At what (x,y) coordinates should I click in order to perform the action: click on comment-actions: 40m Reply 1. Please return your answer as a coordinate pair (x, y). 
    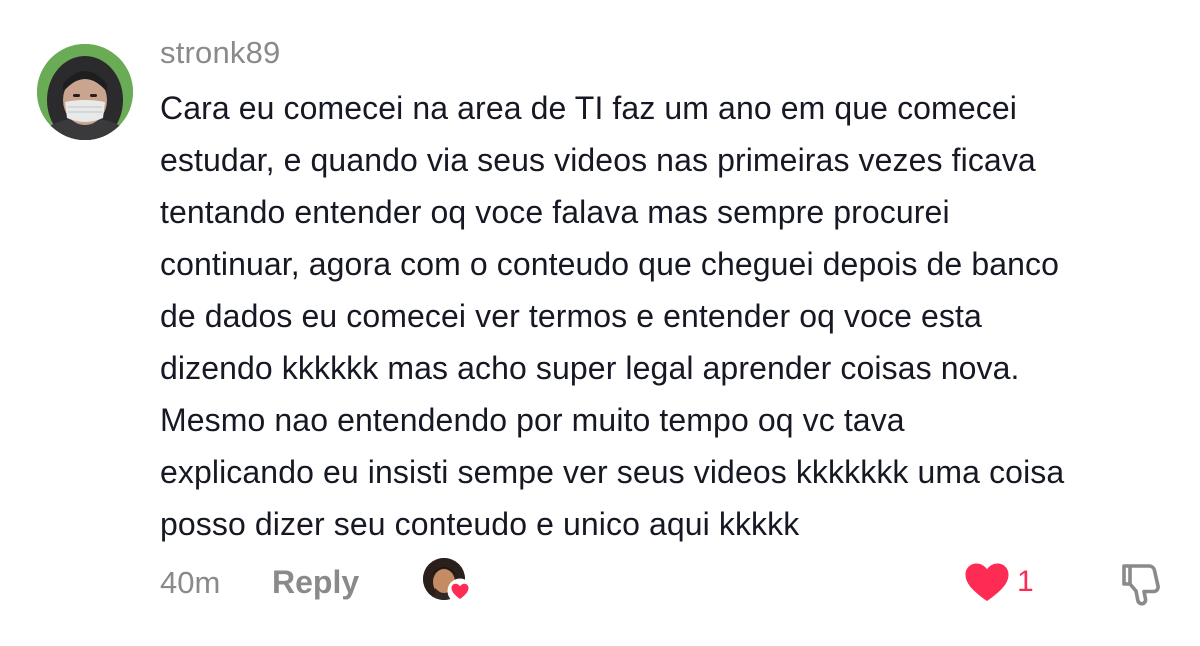
    Looking at the image, I should click on (600, 581).